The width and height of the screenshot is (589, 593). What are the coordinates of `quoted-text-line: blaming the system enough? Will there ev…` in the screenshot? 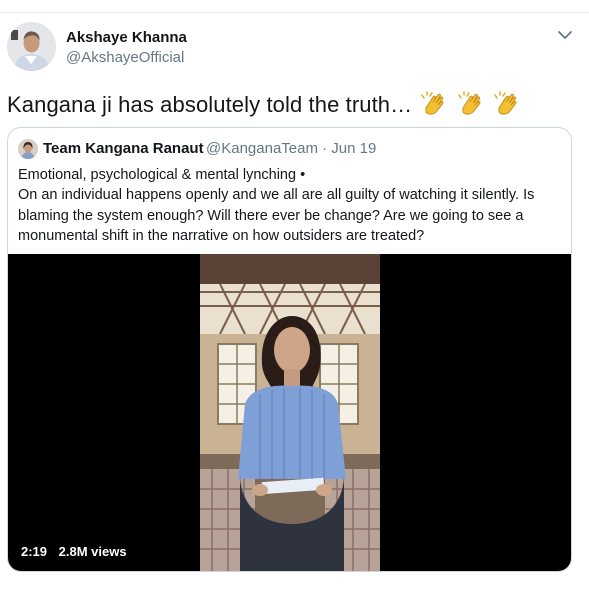 It's located at (271, 215).